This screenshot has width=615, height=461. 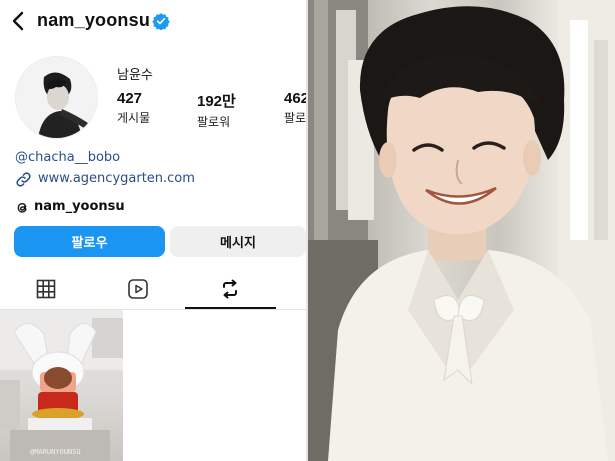 What do you see at coordinates (79, 206) in the screenshot?
I see `threads-handle-link: nam_yoonsu` at bounding box center [79, 206].